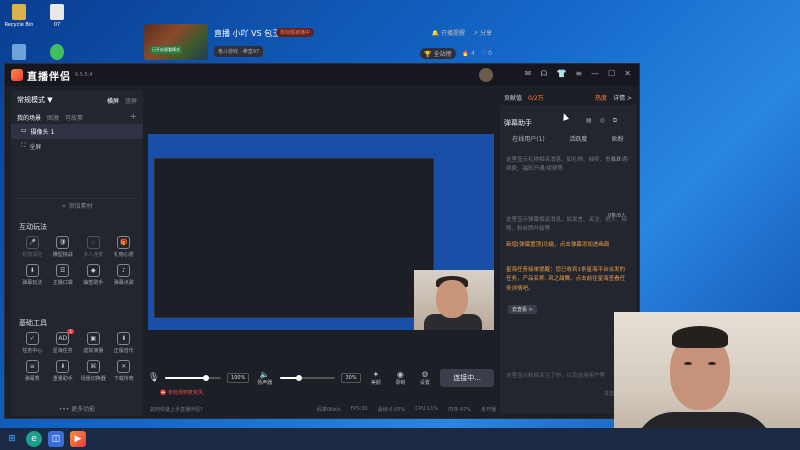  Describe the element at coordinates (153, 378) in the screenshot. I see `microphone-icon: 🎙` at that location.